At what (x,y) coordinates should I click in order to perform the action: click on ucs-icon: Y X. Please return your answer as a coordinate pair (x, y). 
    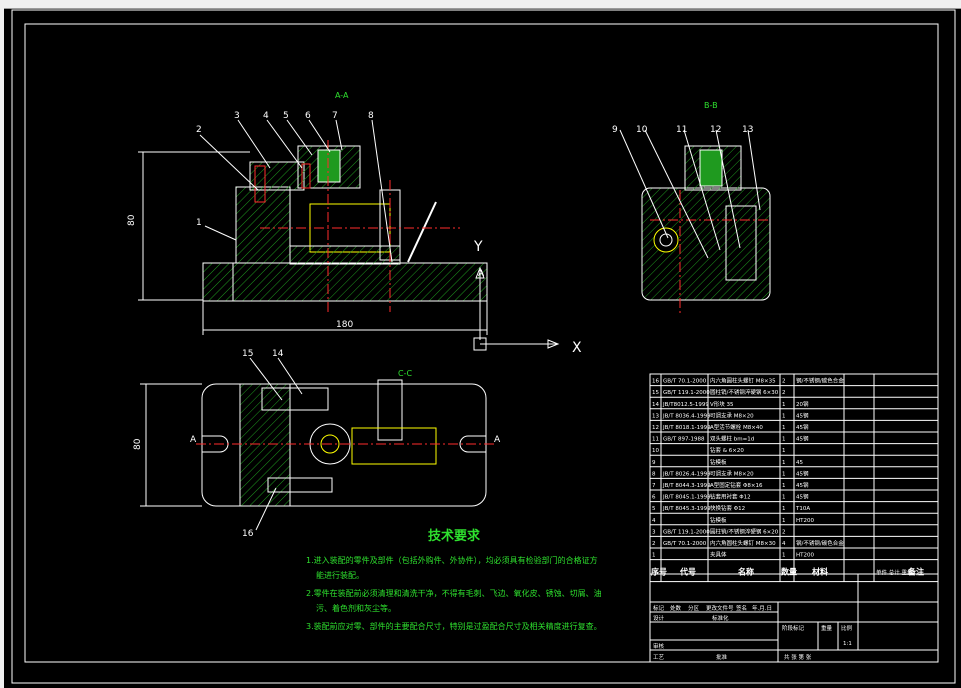
    Looking at the image, I should click on (527, 297).